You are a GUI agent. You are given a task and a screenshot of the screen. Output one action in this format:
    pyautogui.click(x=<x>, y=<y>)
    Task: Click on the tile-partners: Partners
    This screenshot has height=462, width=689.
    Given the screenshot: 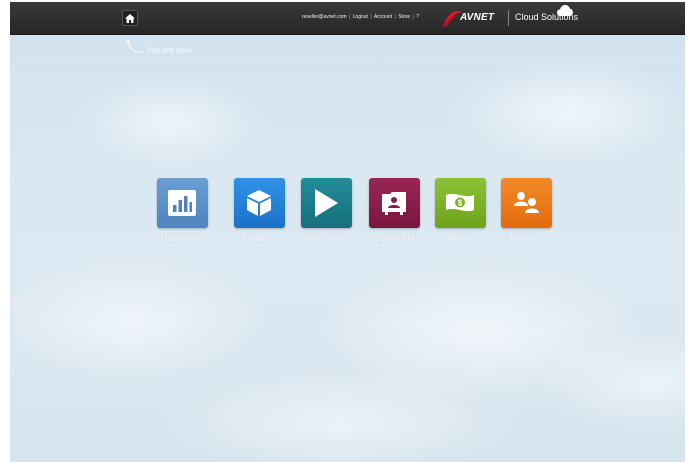 What is the action you would take?
    pyautogui.click(x=526, y=210)
    